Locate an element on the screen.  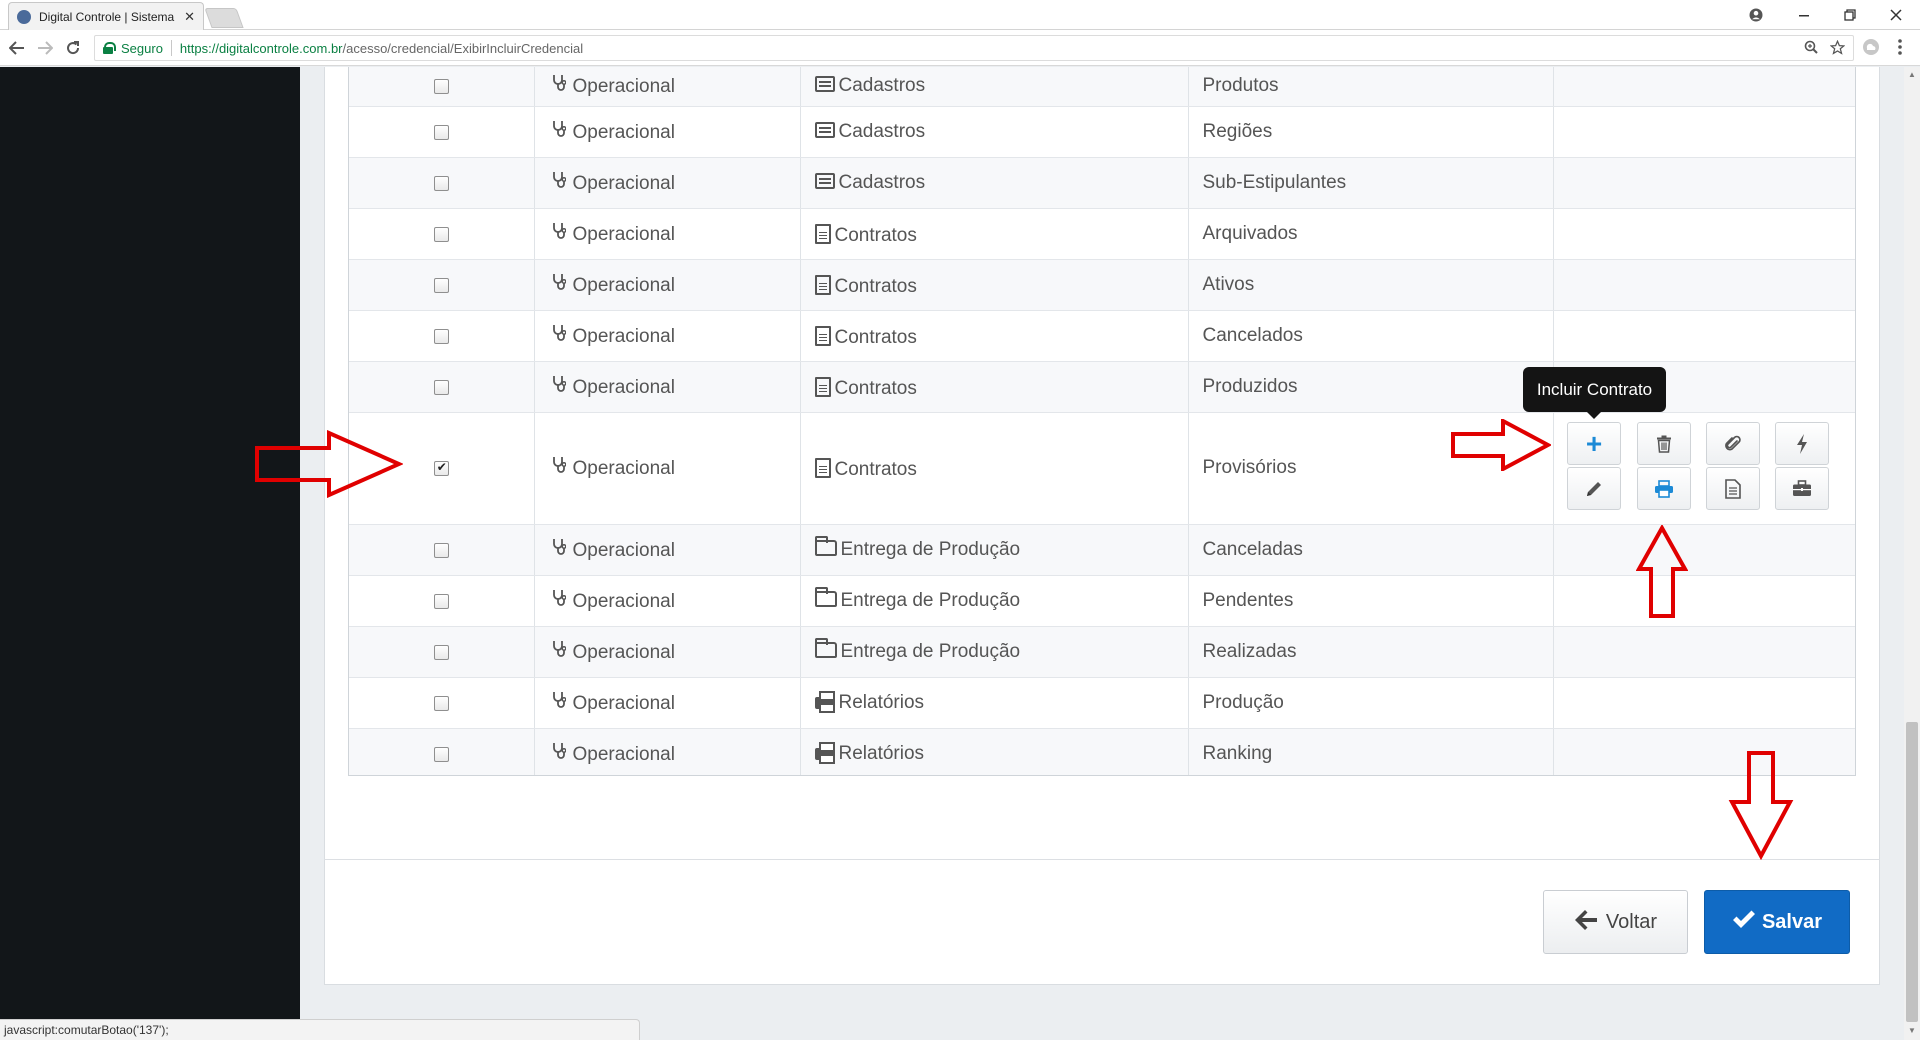
item-label: Produzidos is located at coordinates (1250, 386).